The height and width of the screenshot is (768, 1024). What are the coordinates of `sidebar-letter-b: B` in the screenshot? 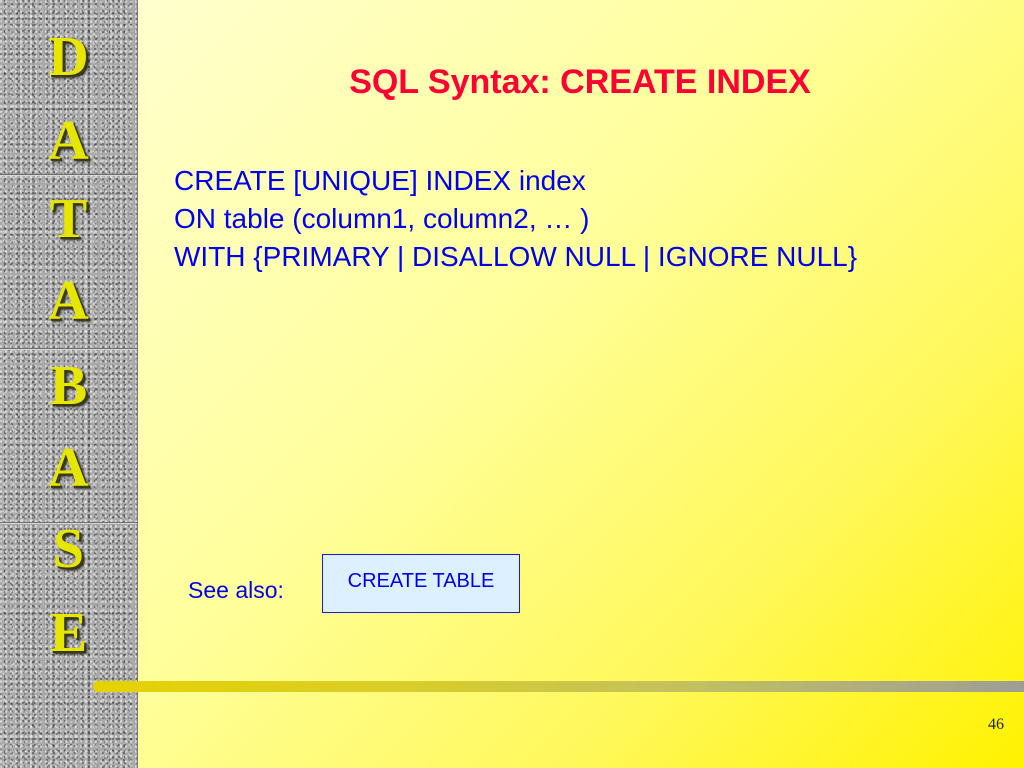 It's located at (68, 386).